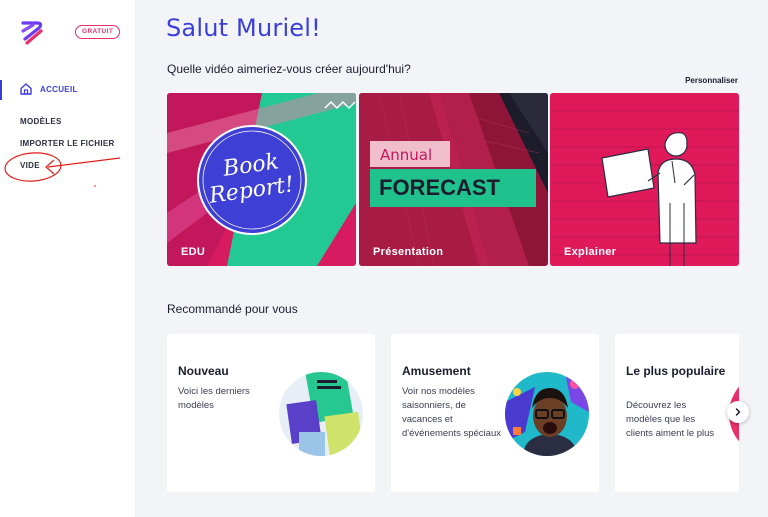  Describe the element at coordinates (1, 90) in the screenshot. I see `active-indicator` at that location.